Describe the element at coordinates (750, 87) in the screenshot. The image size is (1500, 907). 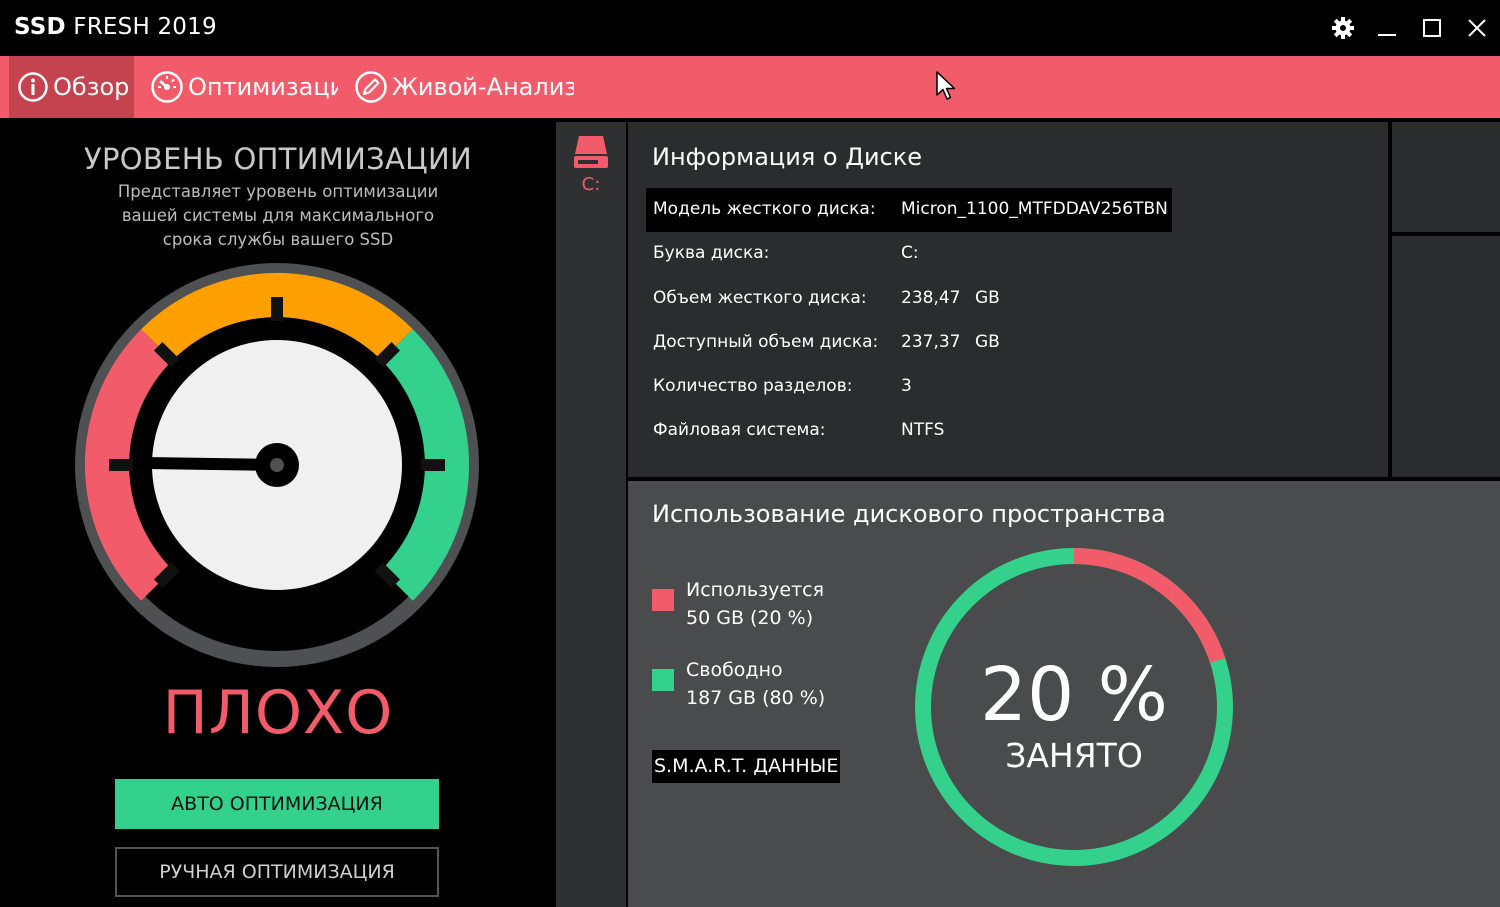
I see `nav-bar: Обзор Оптимизация Живой-Анализ` at that location.